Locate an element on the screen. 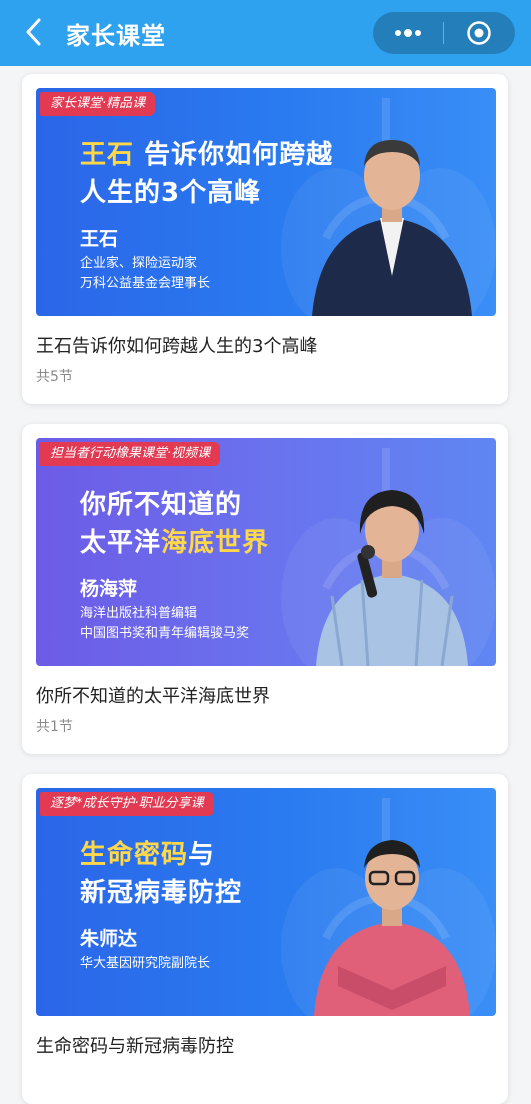  headline-accent: 生命密码 is located at coordinates (134, 855).